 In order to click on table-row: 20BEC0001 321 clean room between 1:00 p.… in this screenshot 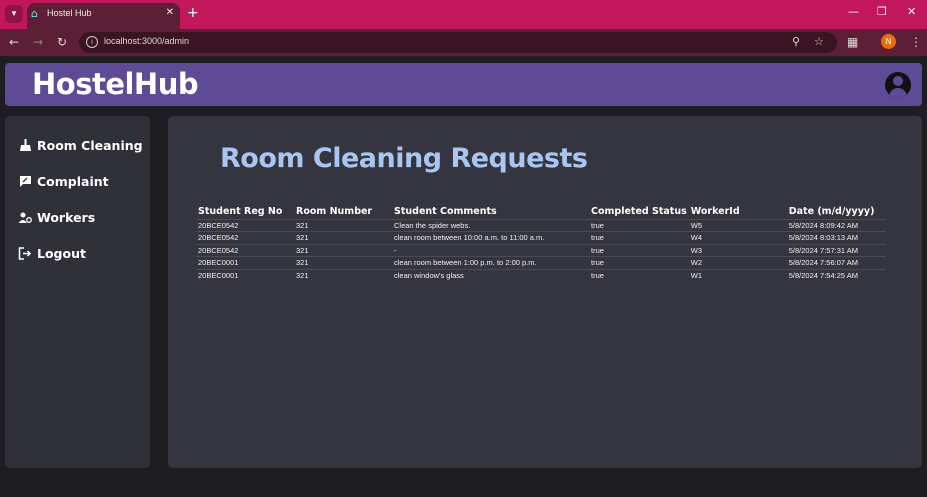, I will do `click(541, 262)`.